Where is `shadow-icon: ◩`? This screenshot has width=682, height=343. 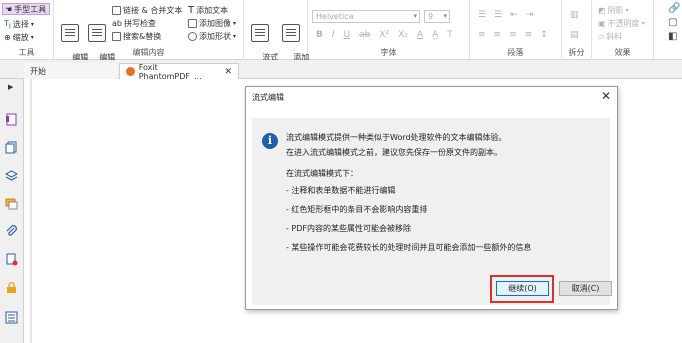 shadow-icon: ◩ is located at coordinates (602, 10).